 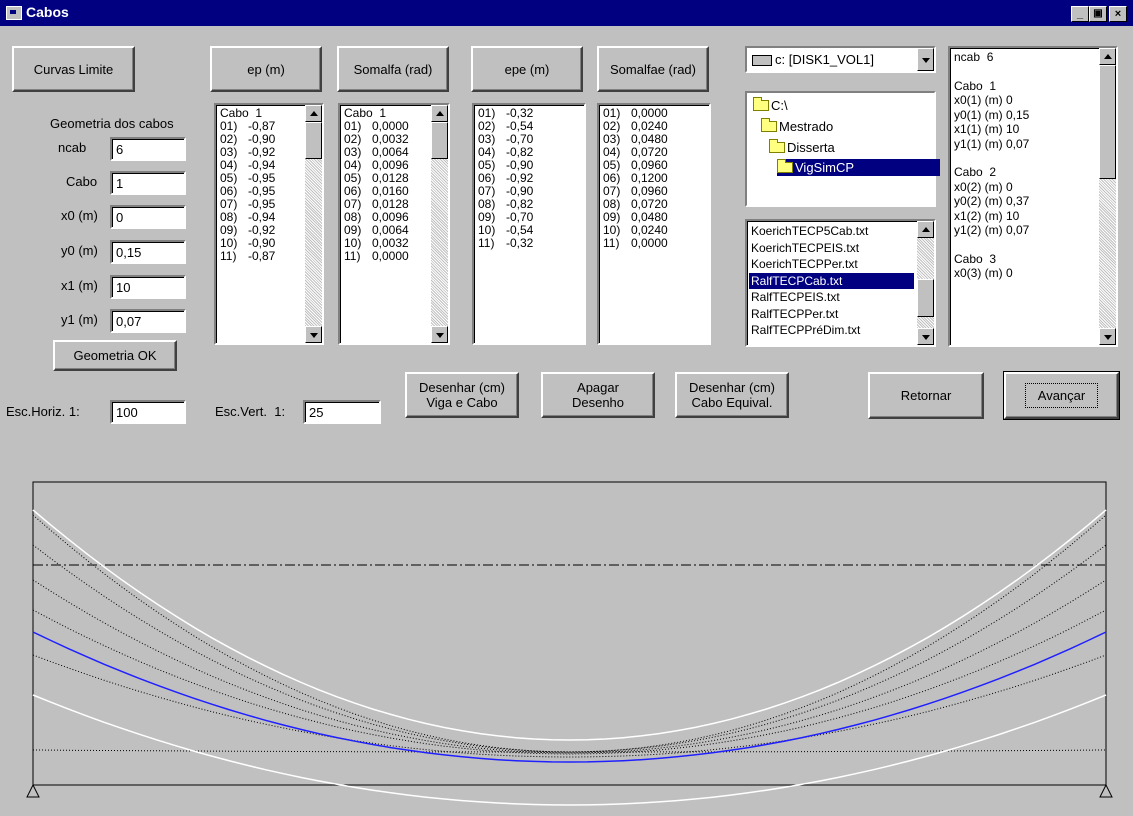 I want to click on info-key: x0(3) (m), so click(x=978, y=273).